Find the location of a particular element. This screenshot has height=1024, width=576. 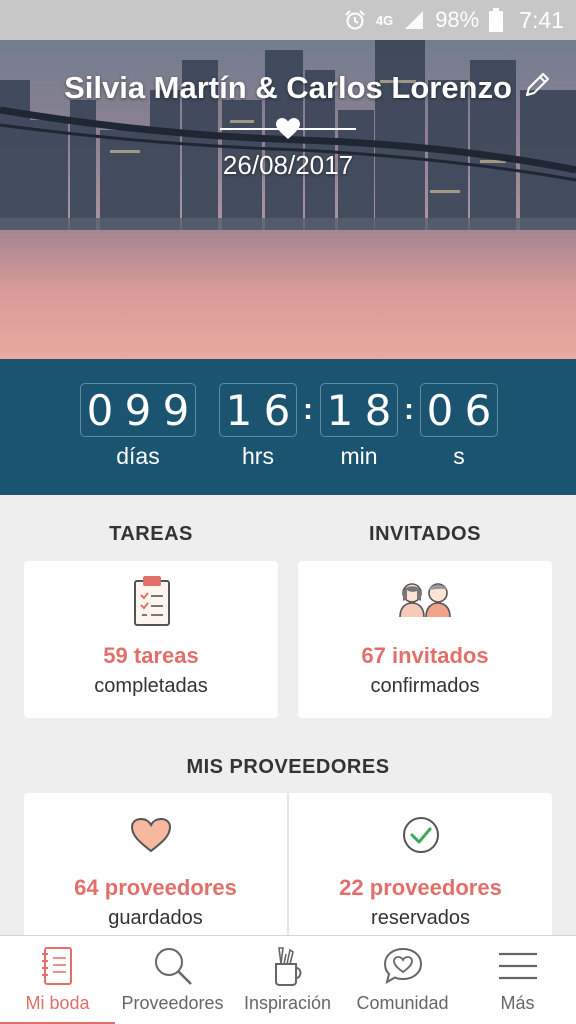

nav-item-comunidad: Comunidad is located at coordinates (402, 980).